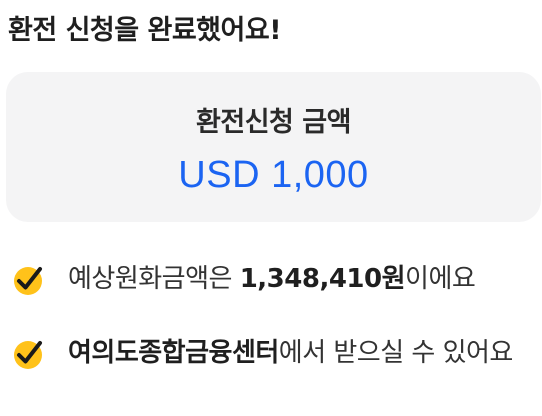 This screenshot has width=542, height=416. What do you see at coordinates (396, 353) in the screenshot?
I see `info-text-suffix: 에서 받으실 수 있어요` at bounding box center [396, 353].